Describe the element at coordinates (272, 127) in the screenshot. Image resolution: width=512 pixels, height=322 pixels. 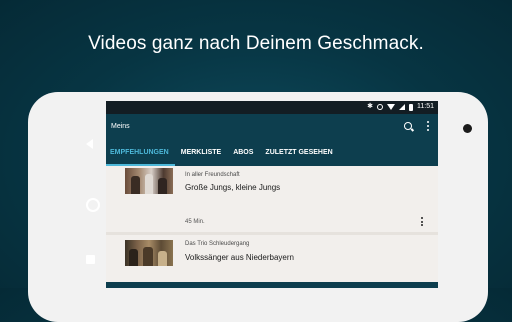
I see `app-toolbar: Meins` at that location.